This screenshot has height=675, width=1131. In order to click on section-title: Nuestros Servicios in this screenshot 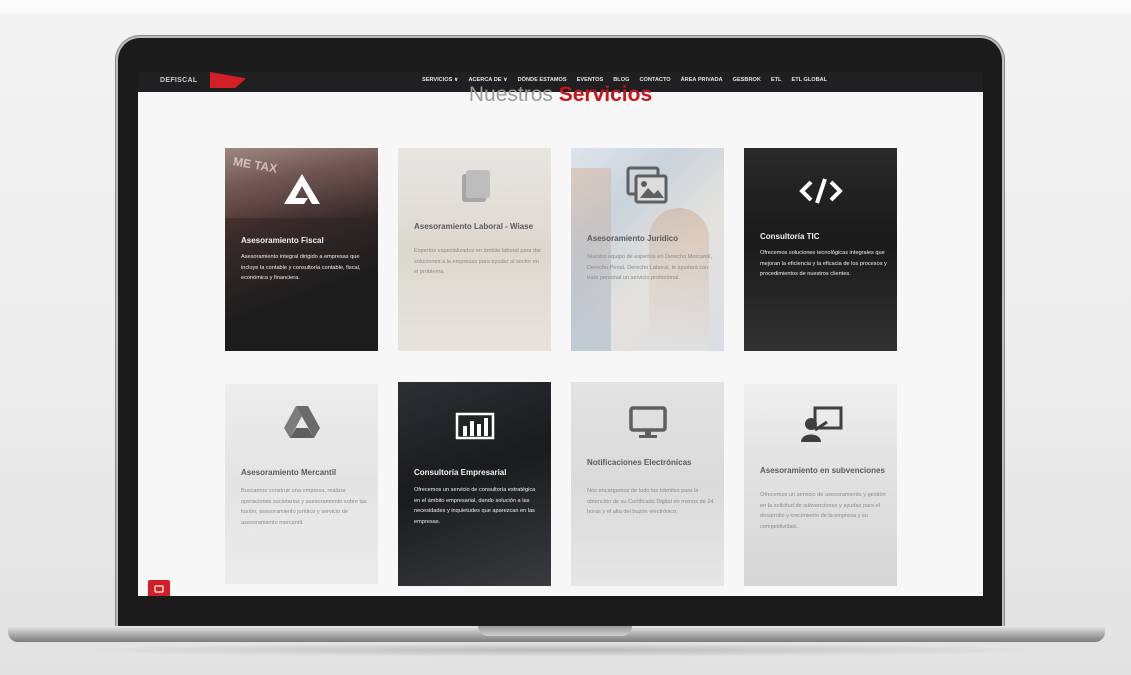, I will do `click(560, 95)`.